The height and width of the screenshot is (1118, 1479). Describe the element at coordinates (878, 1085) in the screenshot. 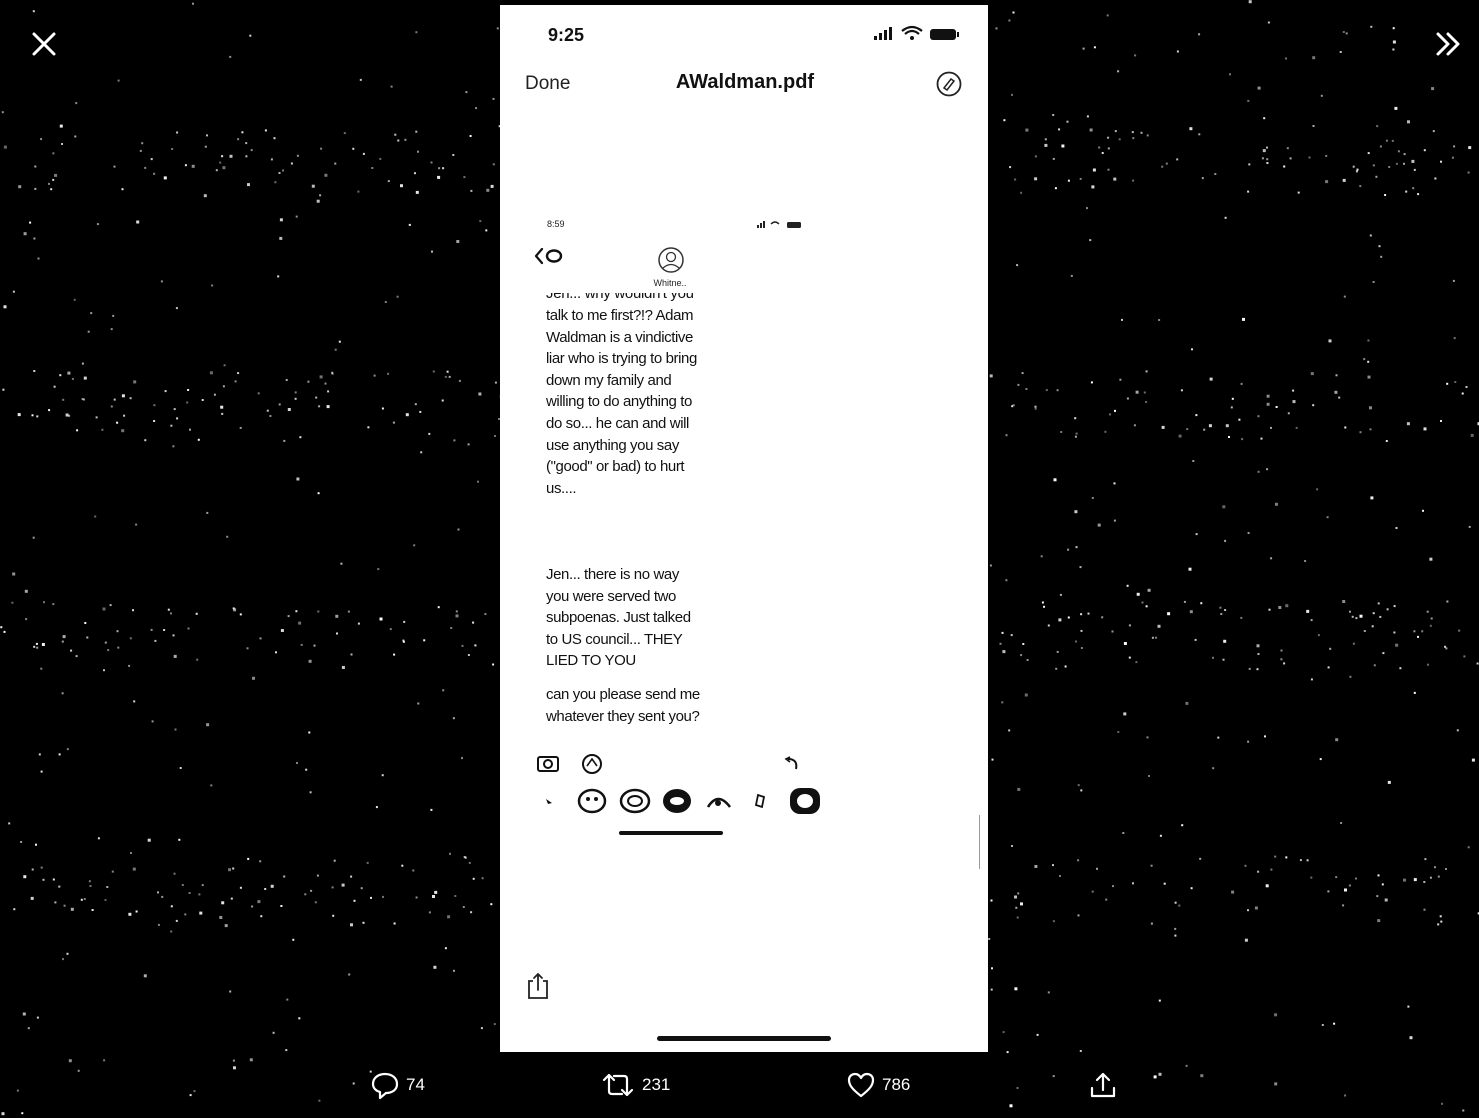

I see `like-button: 786` at that location.